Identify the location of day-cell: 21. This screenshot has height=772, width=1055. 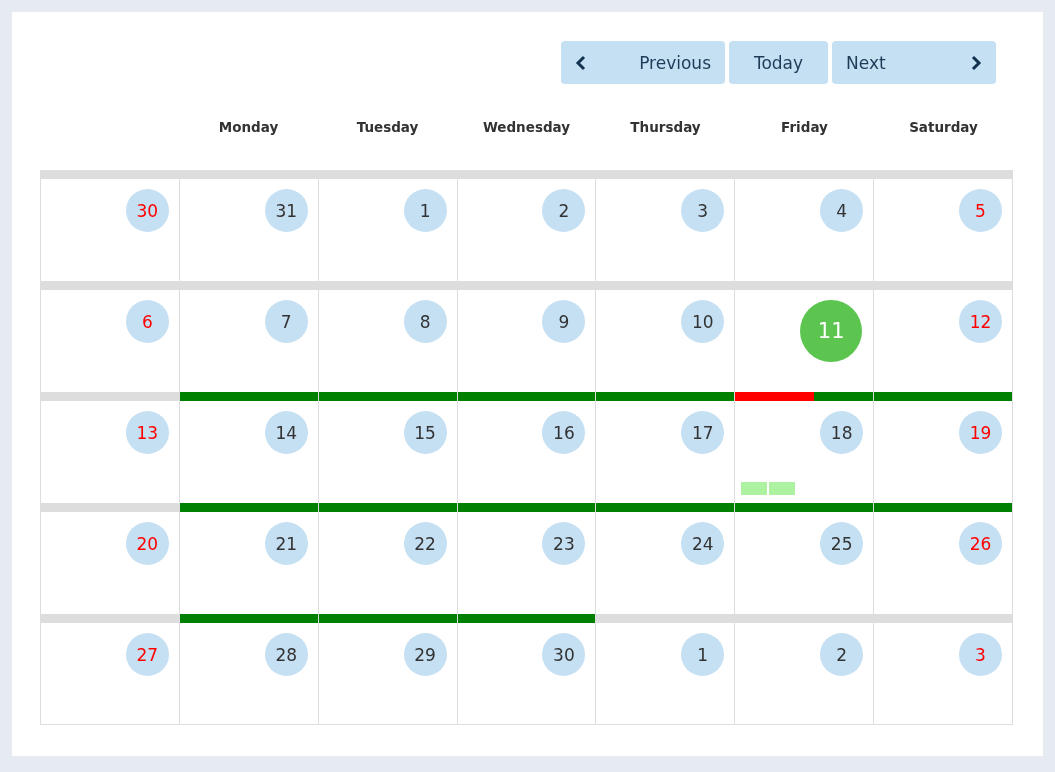
(249, 558).